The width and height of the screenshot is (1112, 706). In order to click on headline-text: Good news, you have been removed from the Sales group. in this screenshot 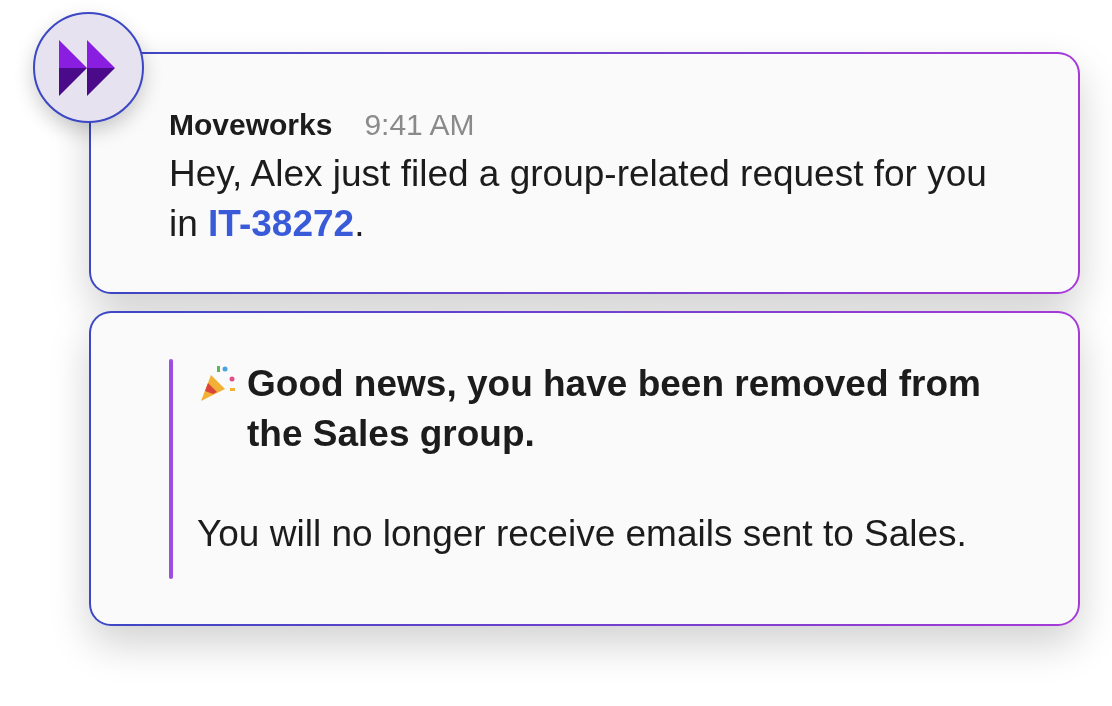, I will do `click(614, 409)`.